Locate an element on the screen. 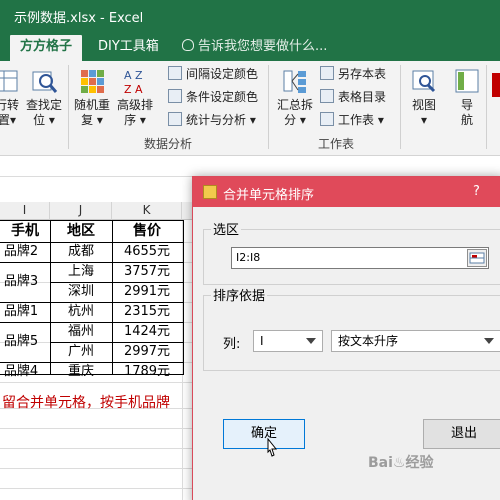  summary-split-icon is located at coordinates (294, 81).